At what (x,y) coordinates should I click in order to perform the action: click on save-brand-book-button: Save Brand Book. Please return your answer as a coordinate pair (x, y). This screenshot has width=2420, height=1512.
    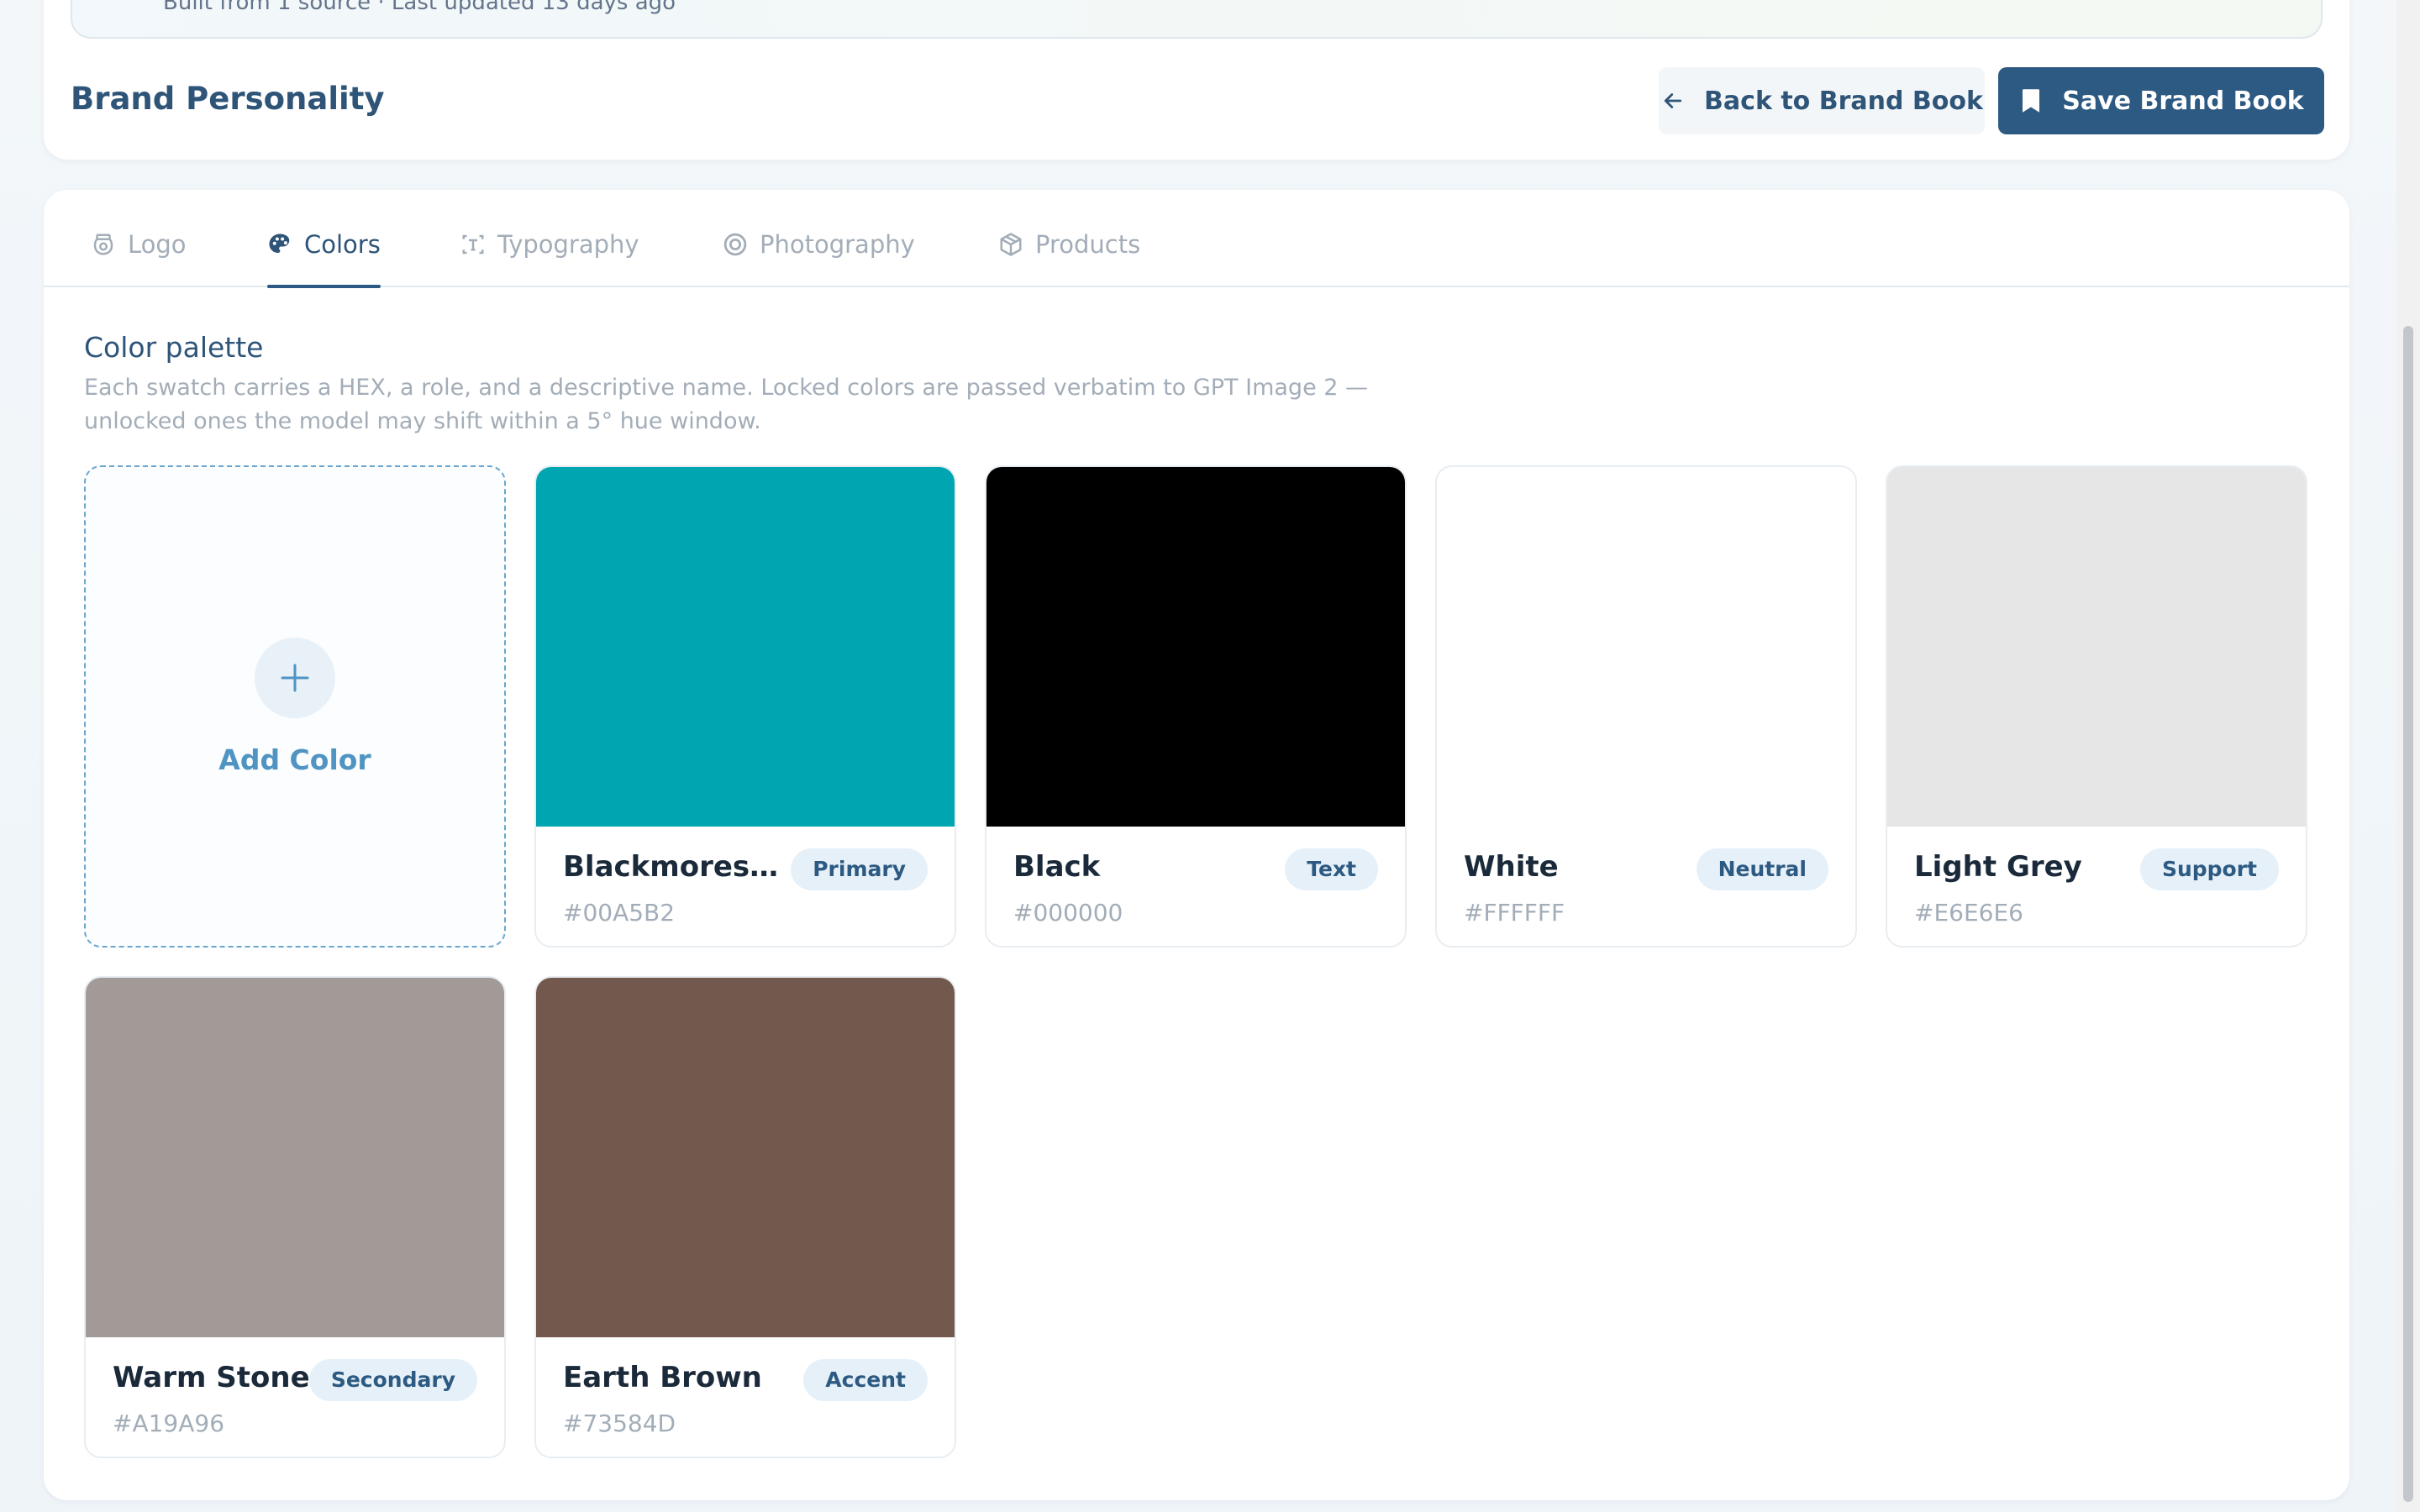
    Looking at the image, I should click on (2161, 100).